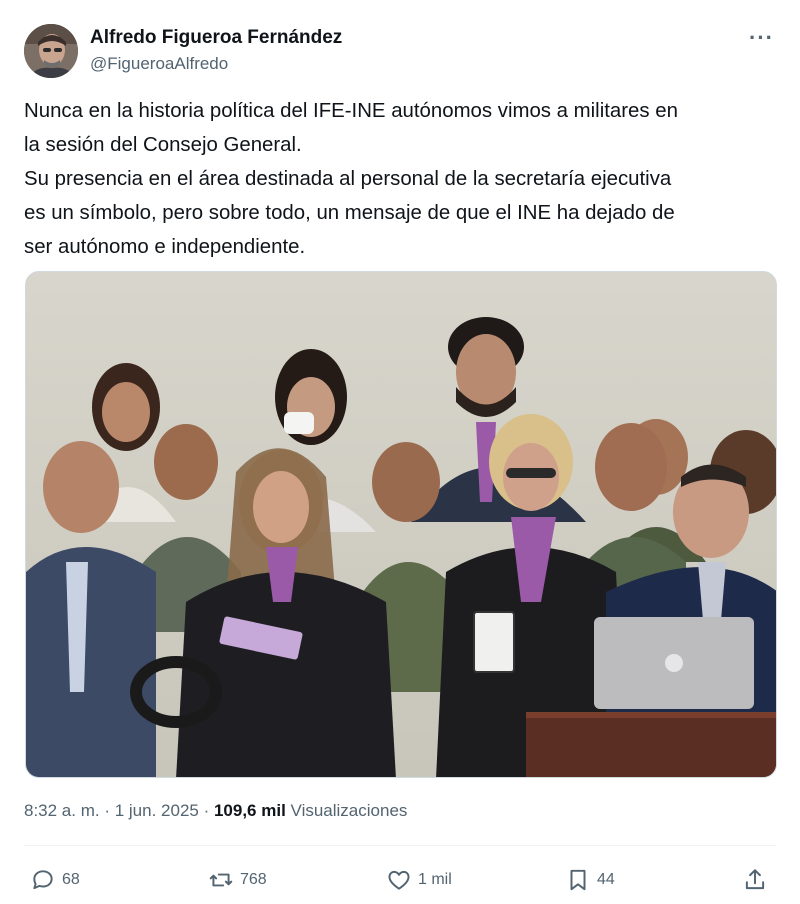  I want to click on action-bar: 68 768 1 mil 44, so click(400, 880).